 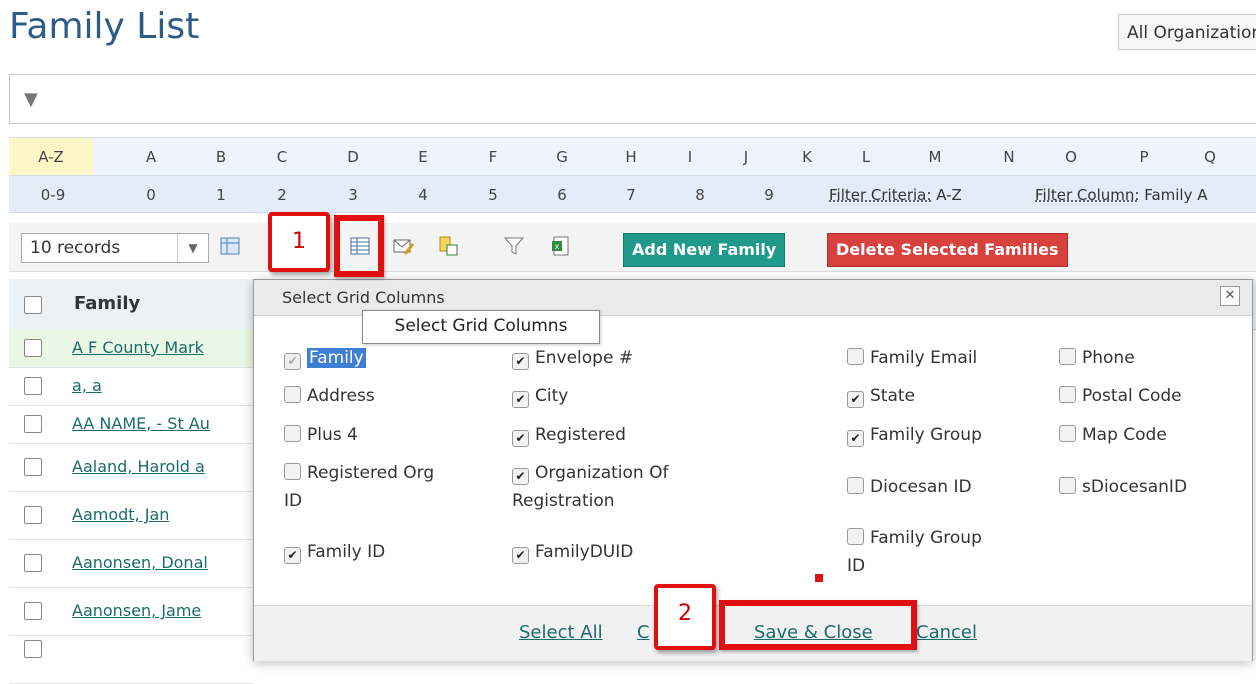 What do you see at coordinates (914, 435) in the screenshot?
I see `column-option: ✔ Family Group` at bounding box center [914, 435].